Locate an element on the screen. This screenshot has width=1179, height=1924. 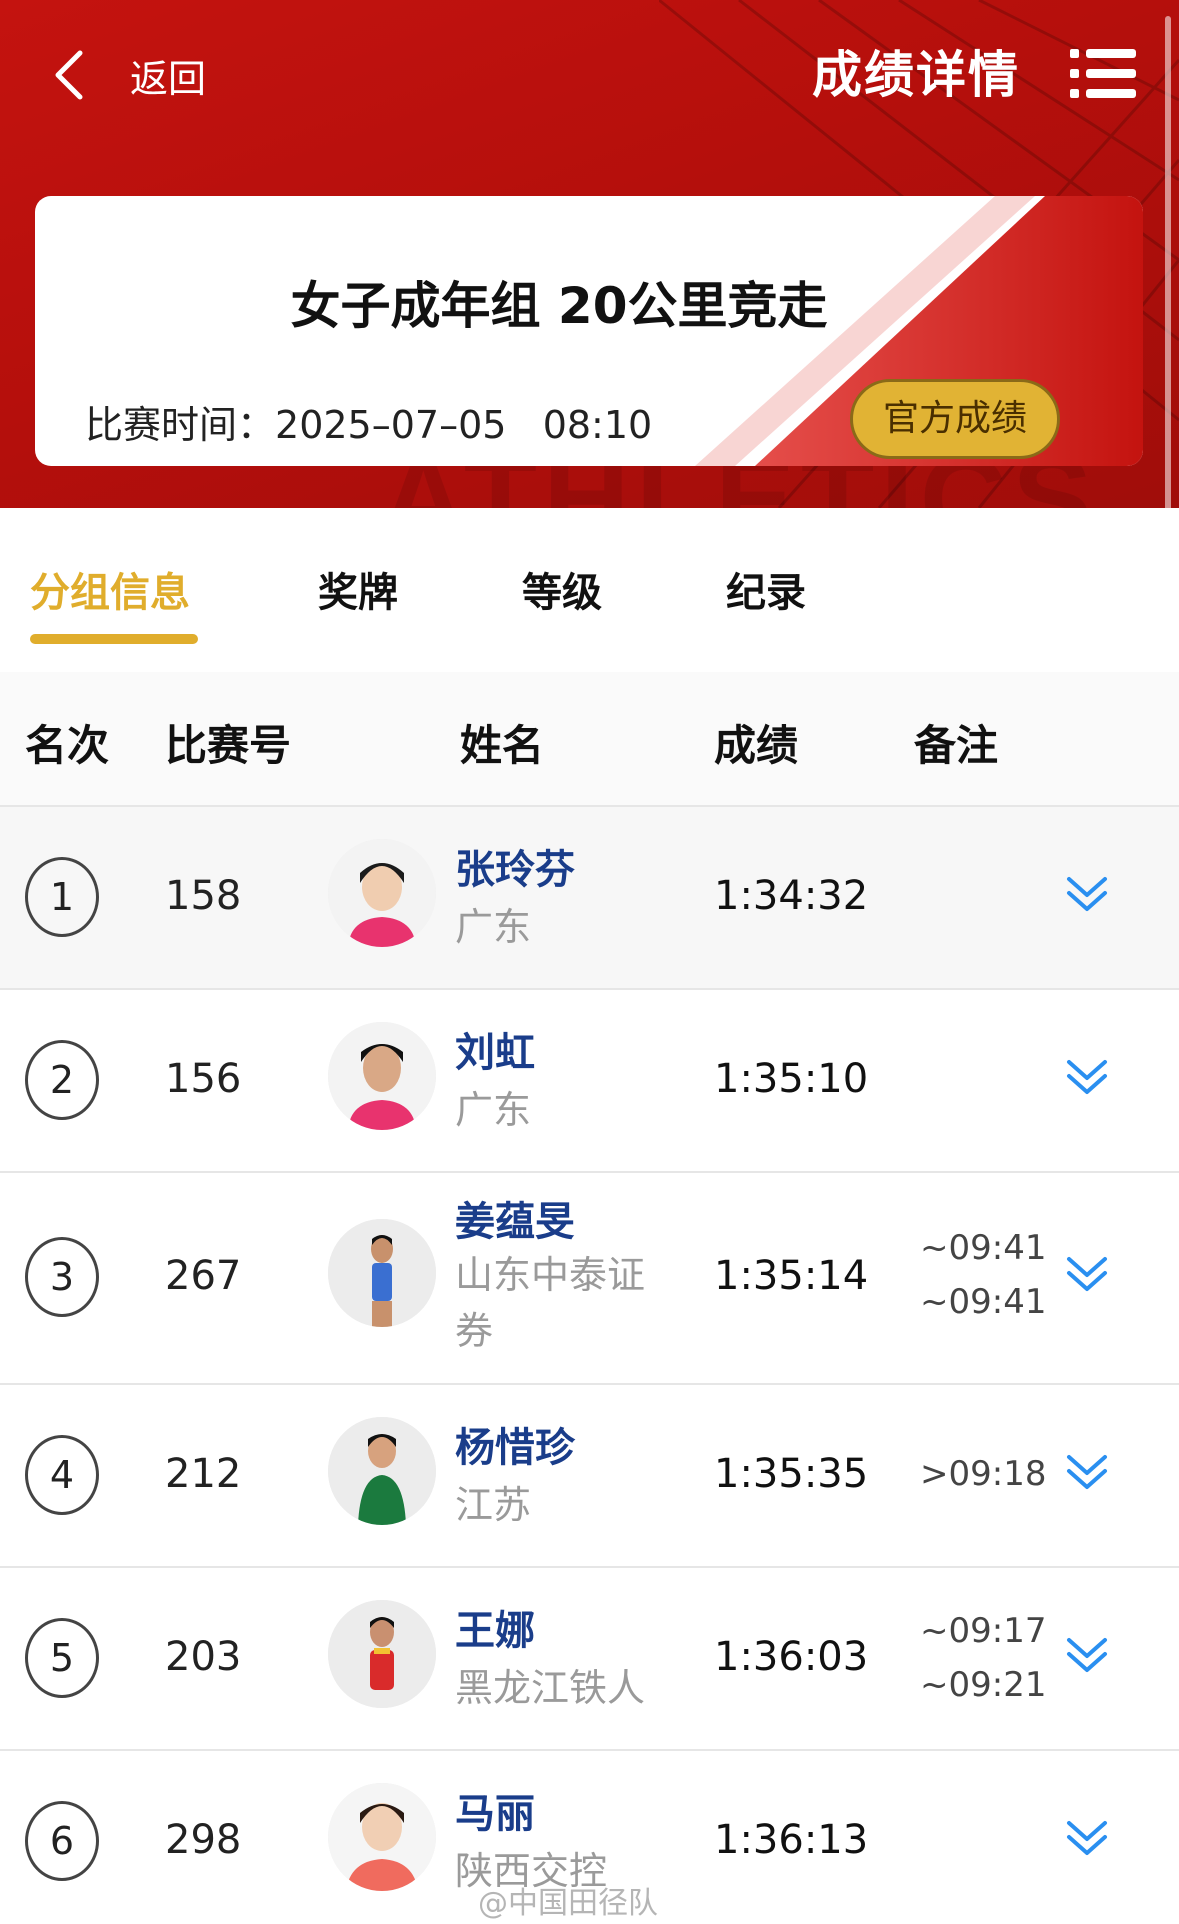
table-row: 4 212 杨惜珍 江苏 1:35:35 >09:18 is located at coordinates (589, 1476).